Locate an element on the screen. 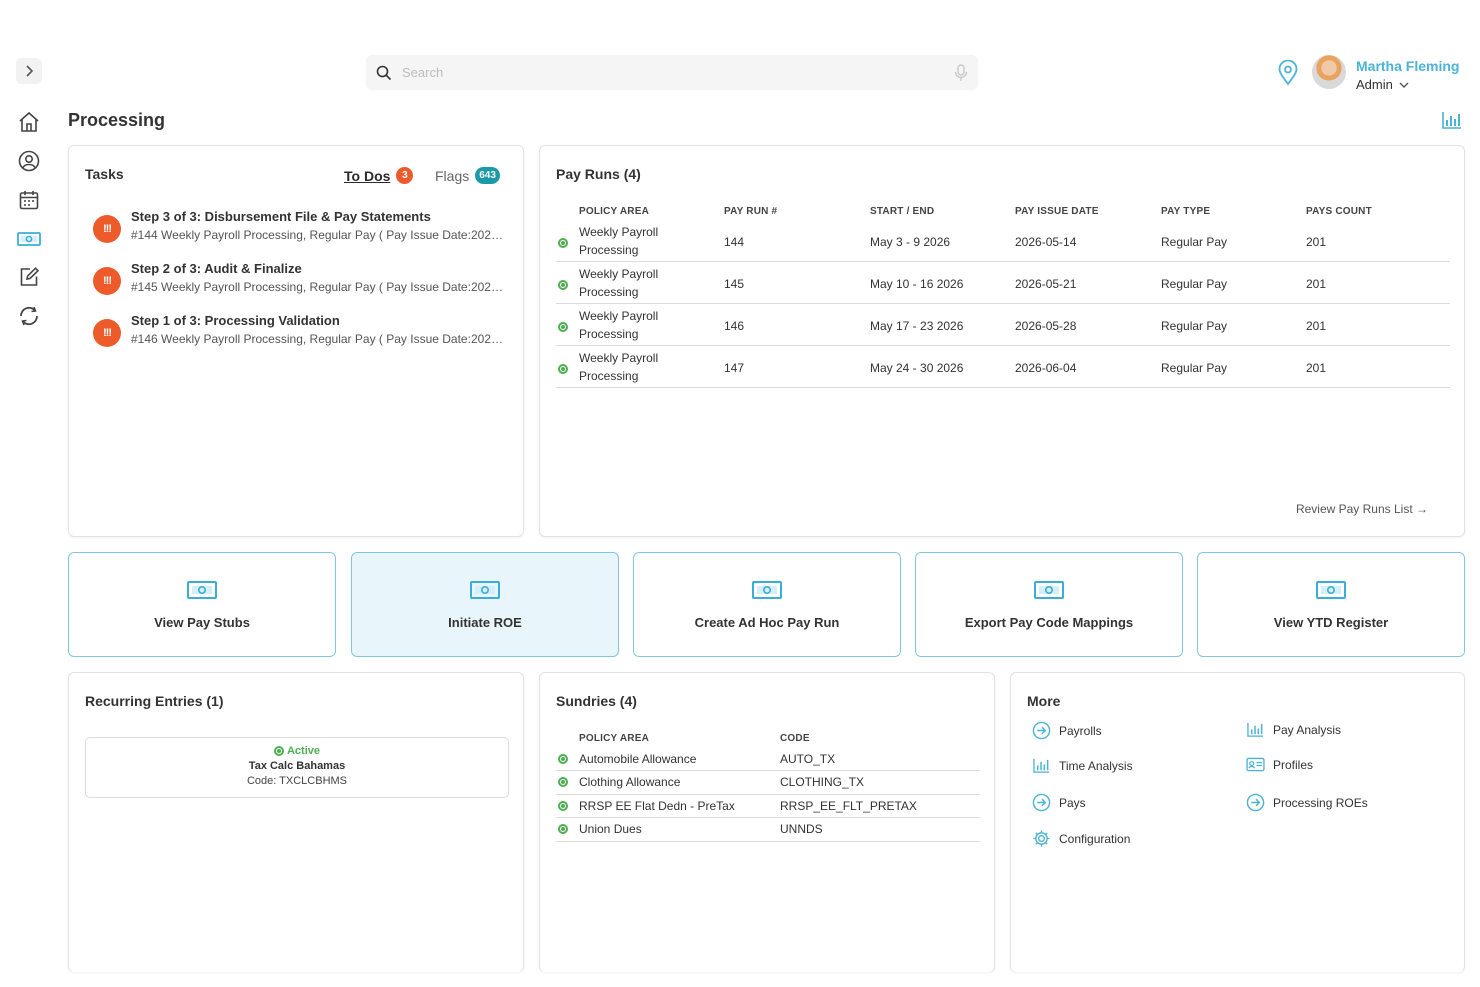  pay-issue-date: 2026-06-04 is located at coordinates (1046, 368).